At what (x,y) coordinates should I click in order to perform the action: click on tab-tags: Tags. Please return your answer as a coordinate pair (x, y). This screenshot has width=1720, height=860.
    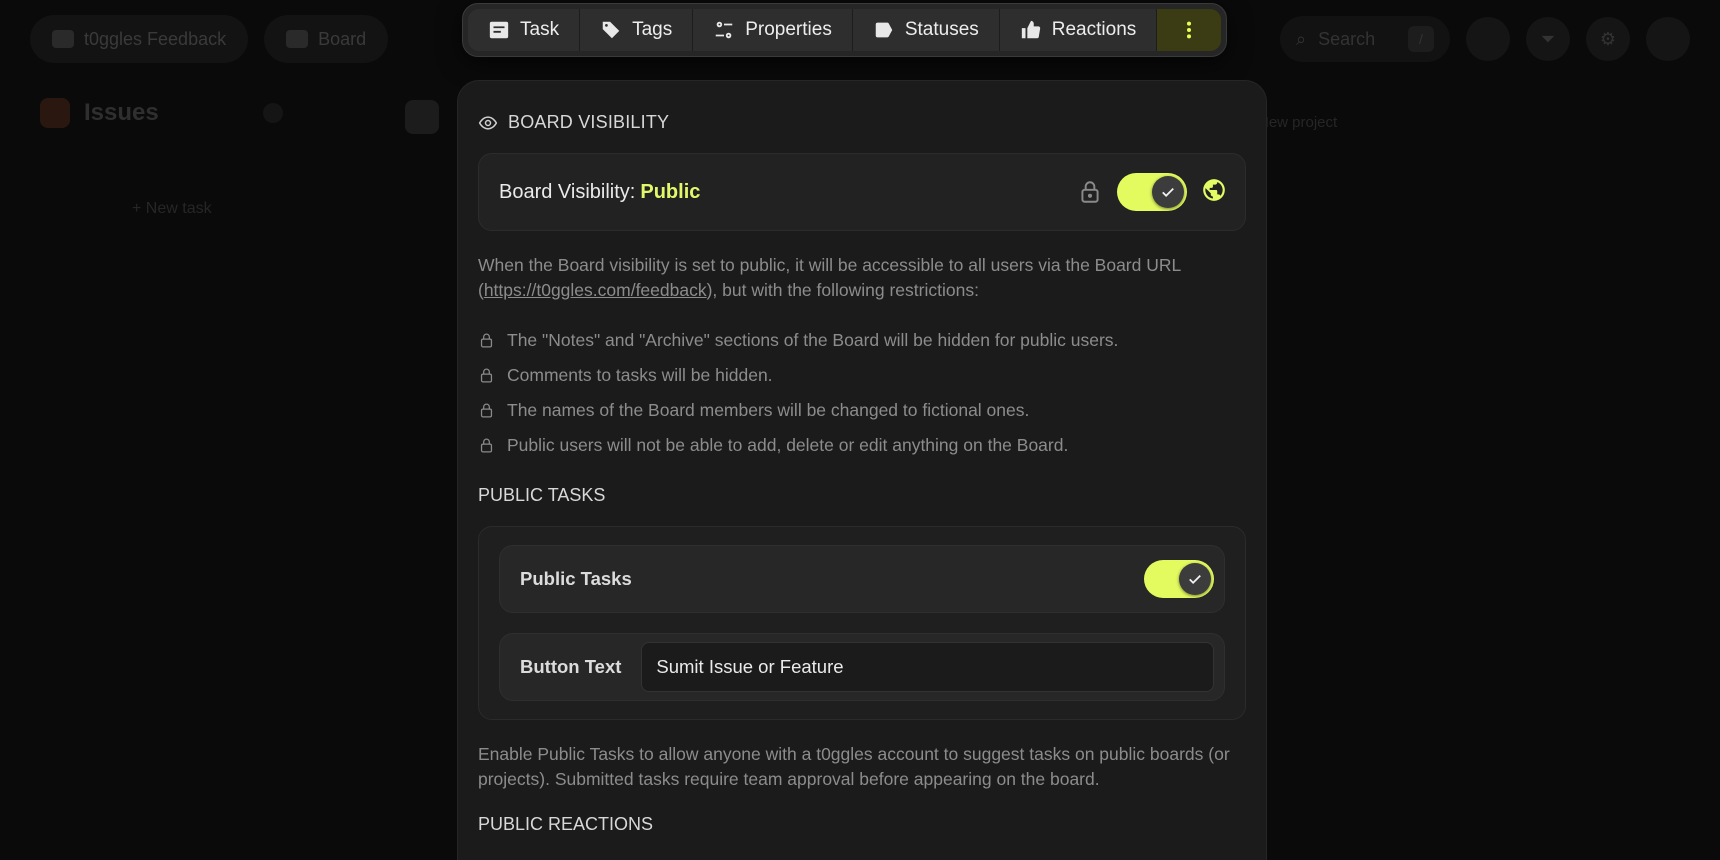
    Looking at the image, I should click on (637, 30).